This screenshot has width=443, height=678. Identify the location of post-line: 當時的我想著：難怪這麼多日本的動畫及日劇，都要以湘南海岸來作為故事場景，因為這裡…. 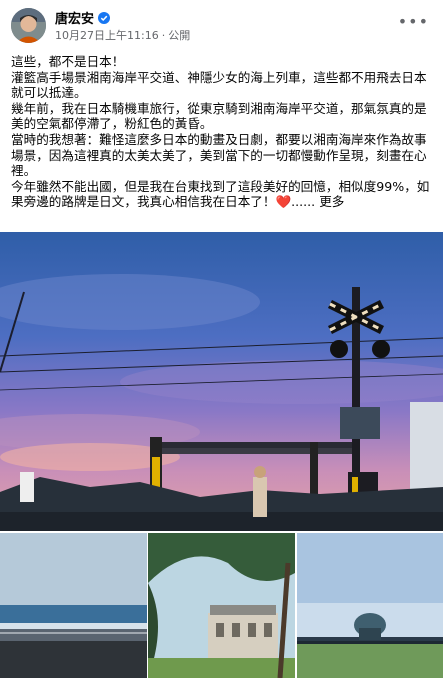
(219, 155).